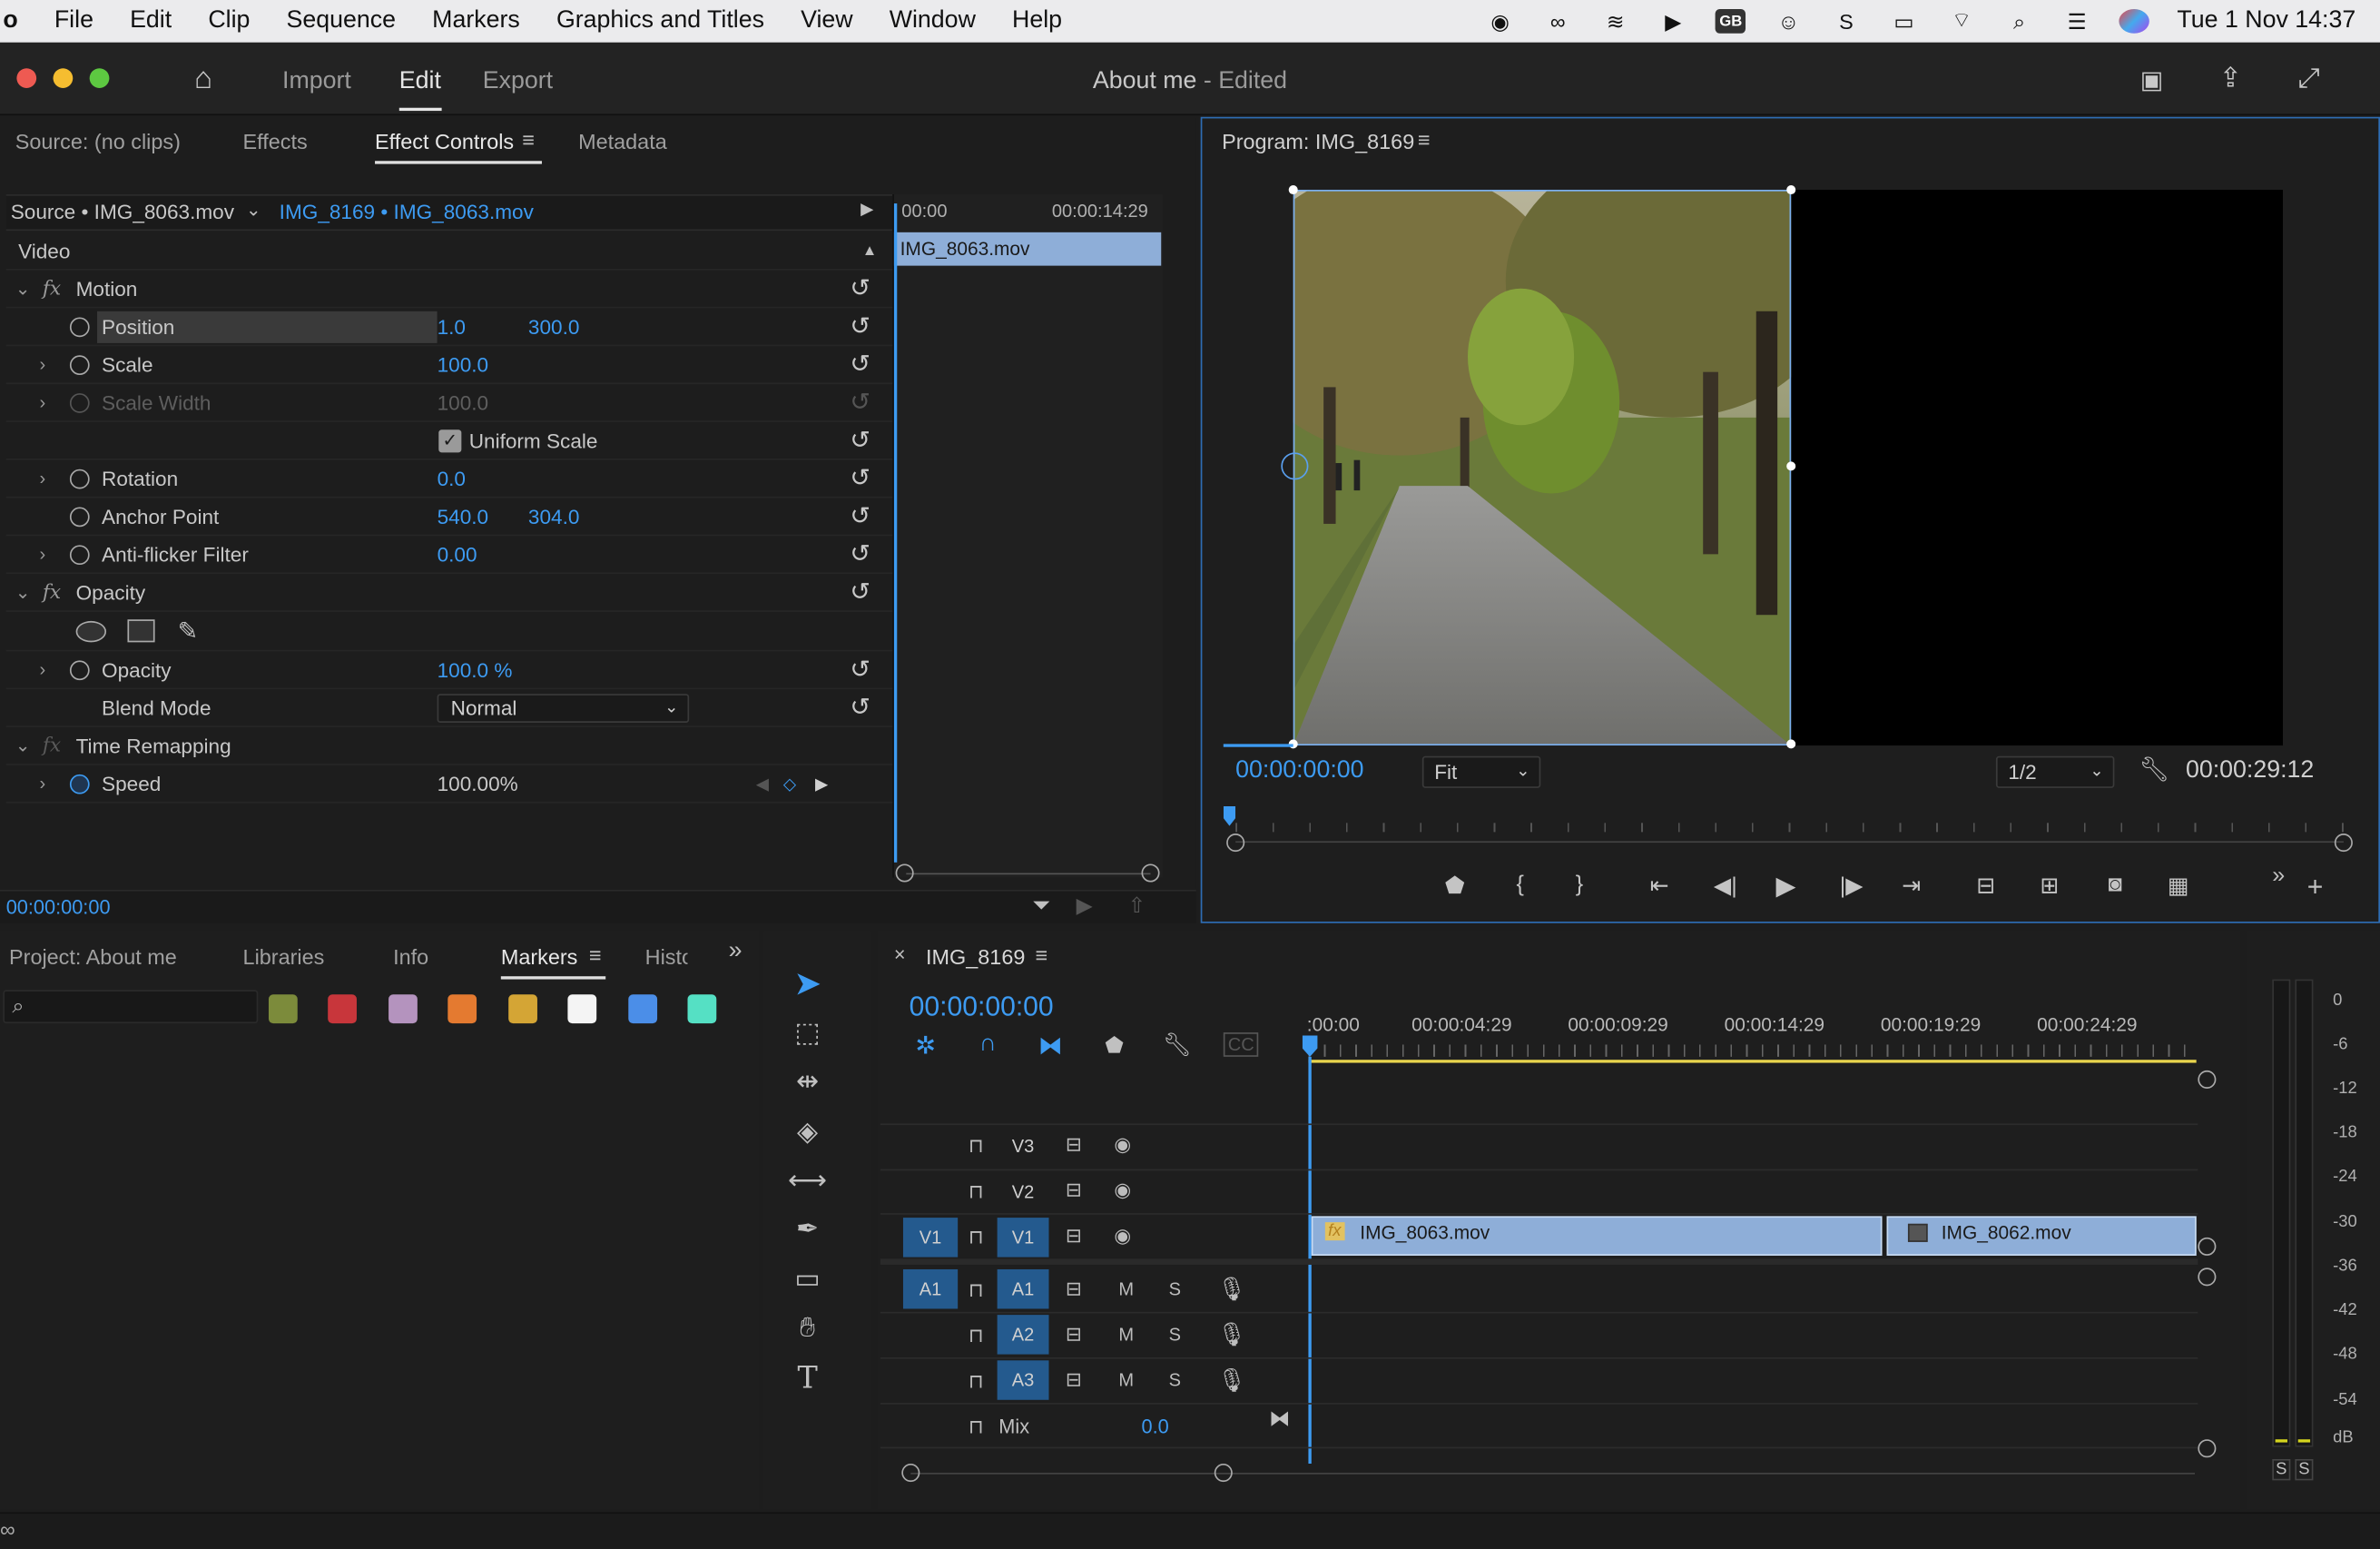 This screenshot has width=2380, height=1549. I want to click on go-to-edit-icon: ⧓, so click(1279, 1418).